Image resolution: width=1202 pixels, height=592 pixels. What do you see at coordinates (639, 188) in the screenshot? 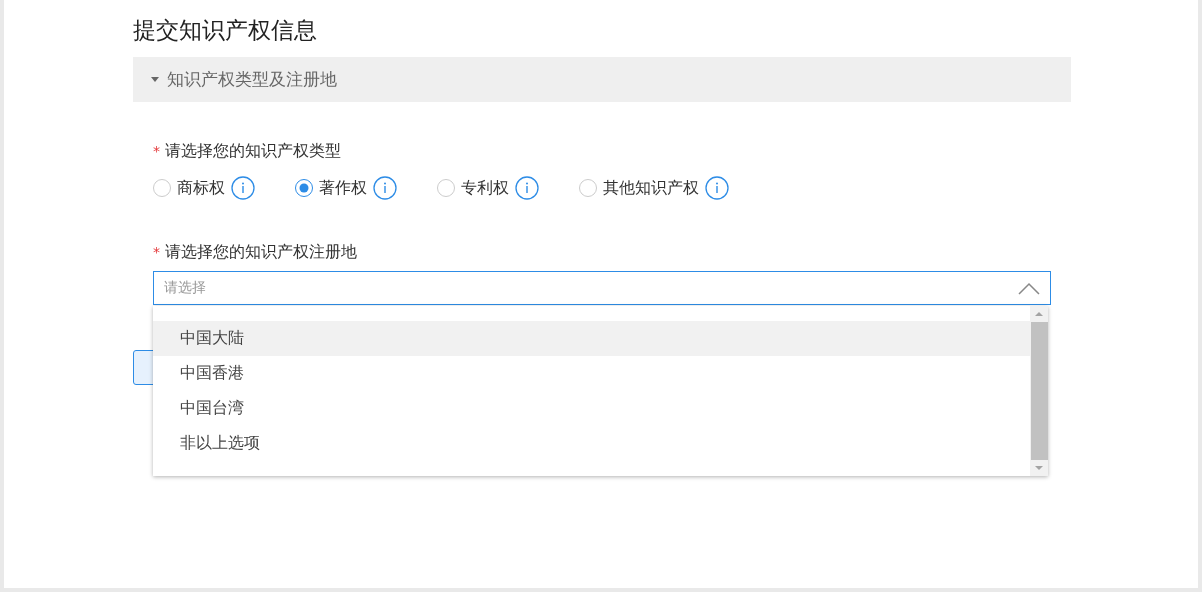
I see `radio-option: 其他知识产权` at bounding box center [639, 188].